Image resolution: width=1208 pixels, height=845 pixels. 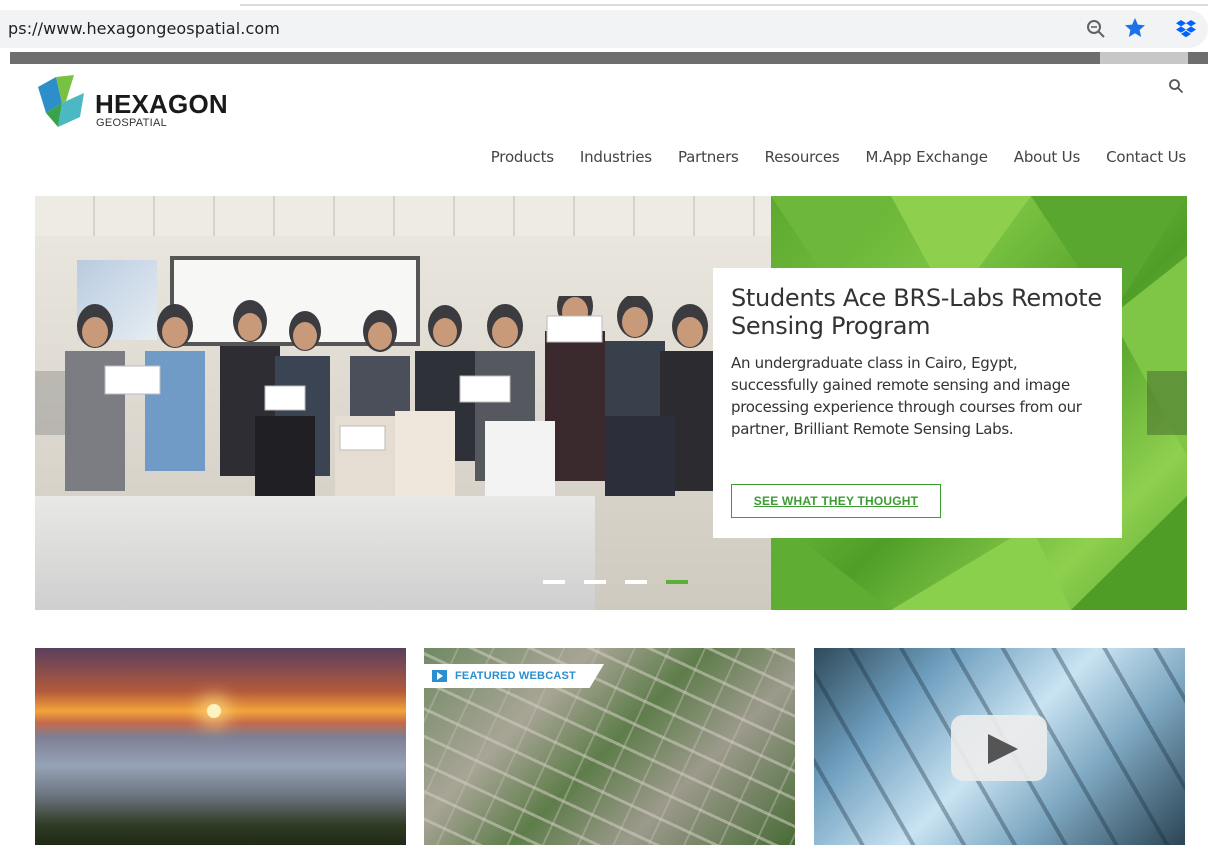 What do you see at coordinates (1146, 157) in the screenshot?
I see `nav-contact-us: Contact Us` at bounding box center [1146, 157].